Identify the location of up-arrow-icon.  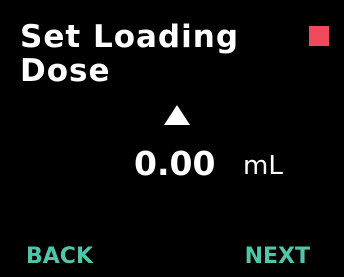
(177, 115).